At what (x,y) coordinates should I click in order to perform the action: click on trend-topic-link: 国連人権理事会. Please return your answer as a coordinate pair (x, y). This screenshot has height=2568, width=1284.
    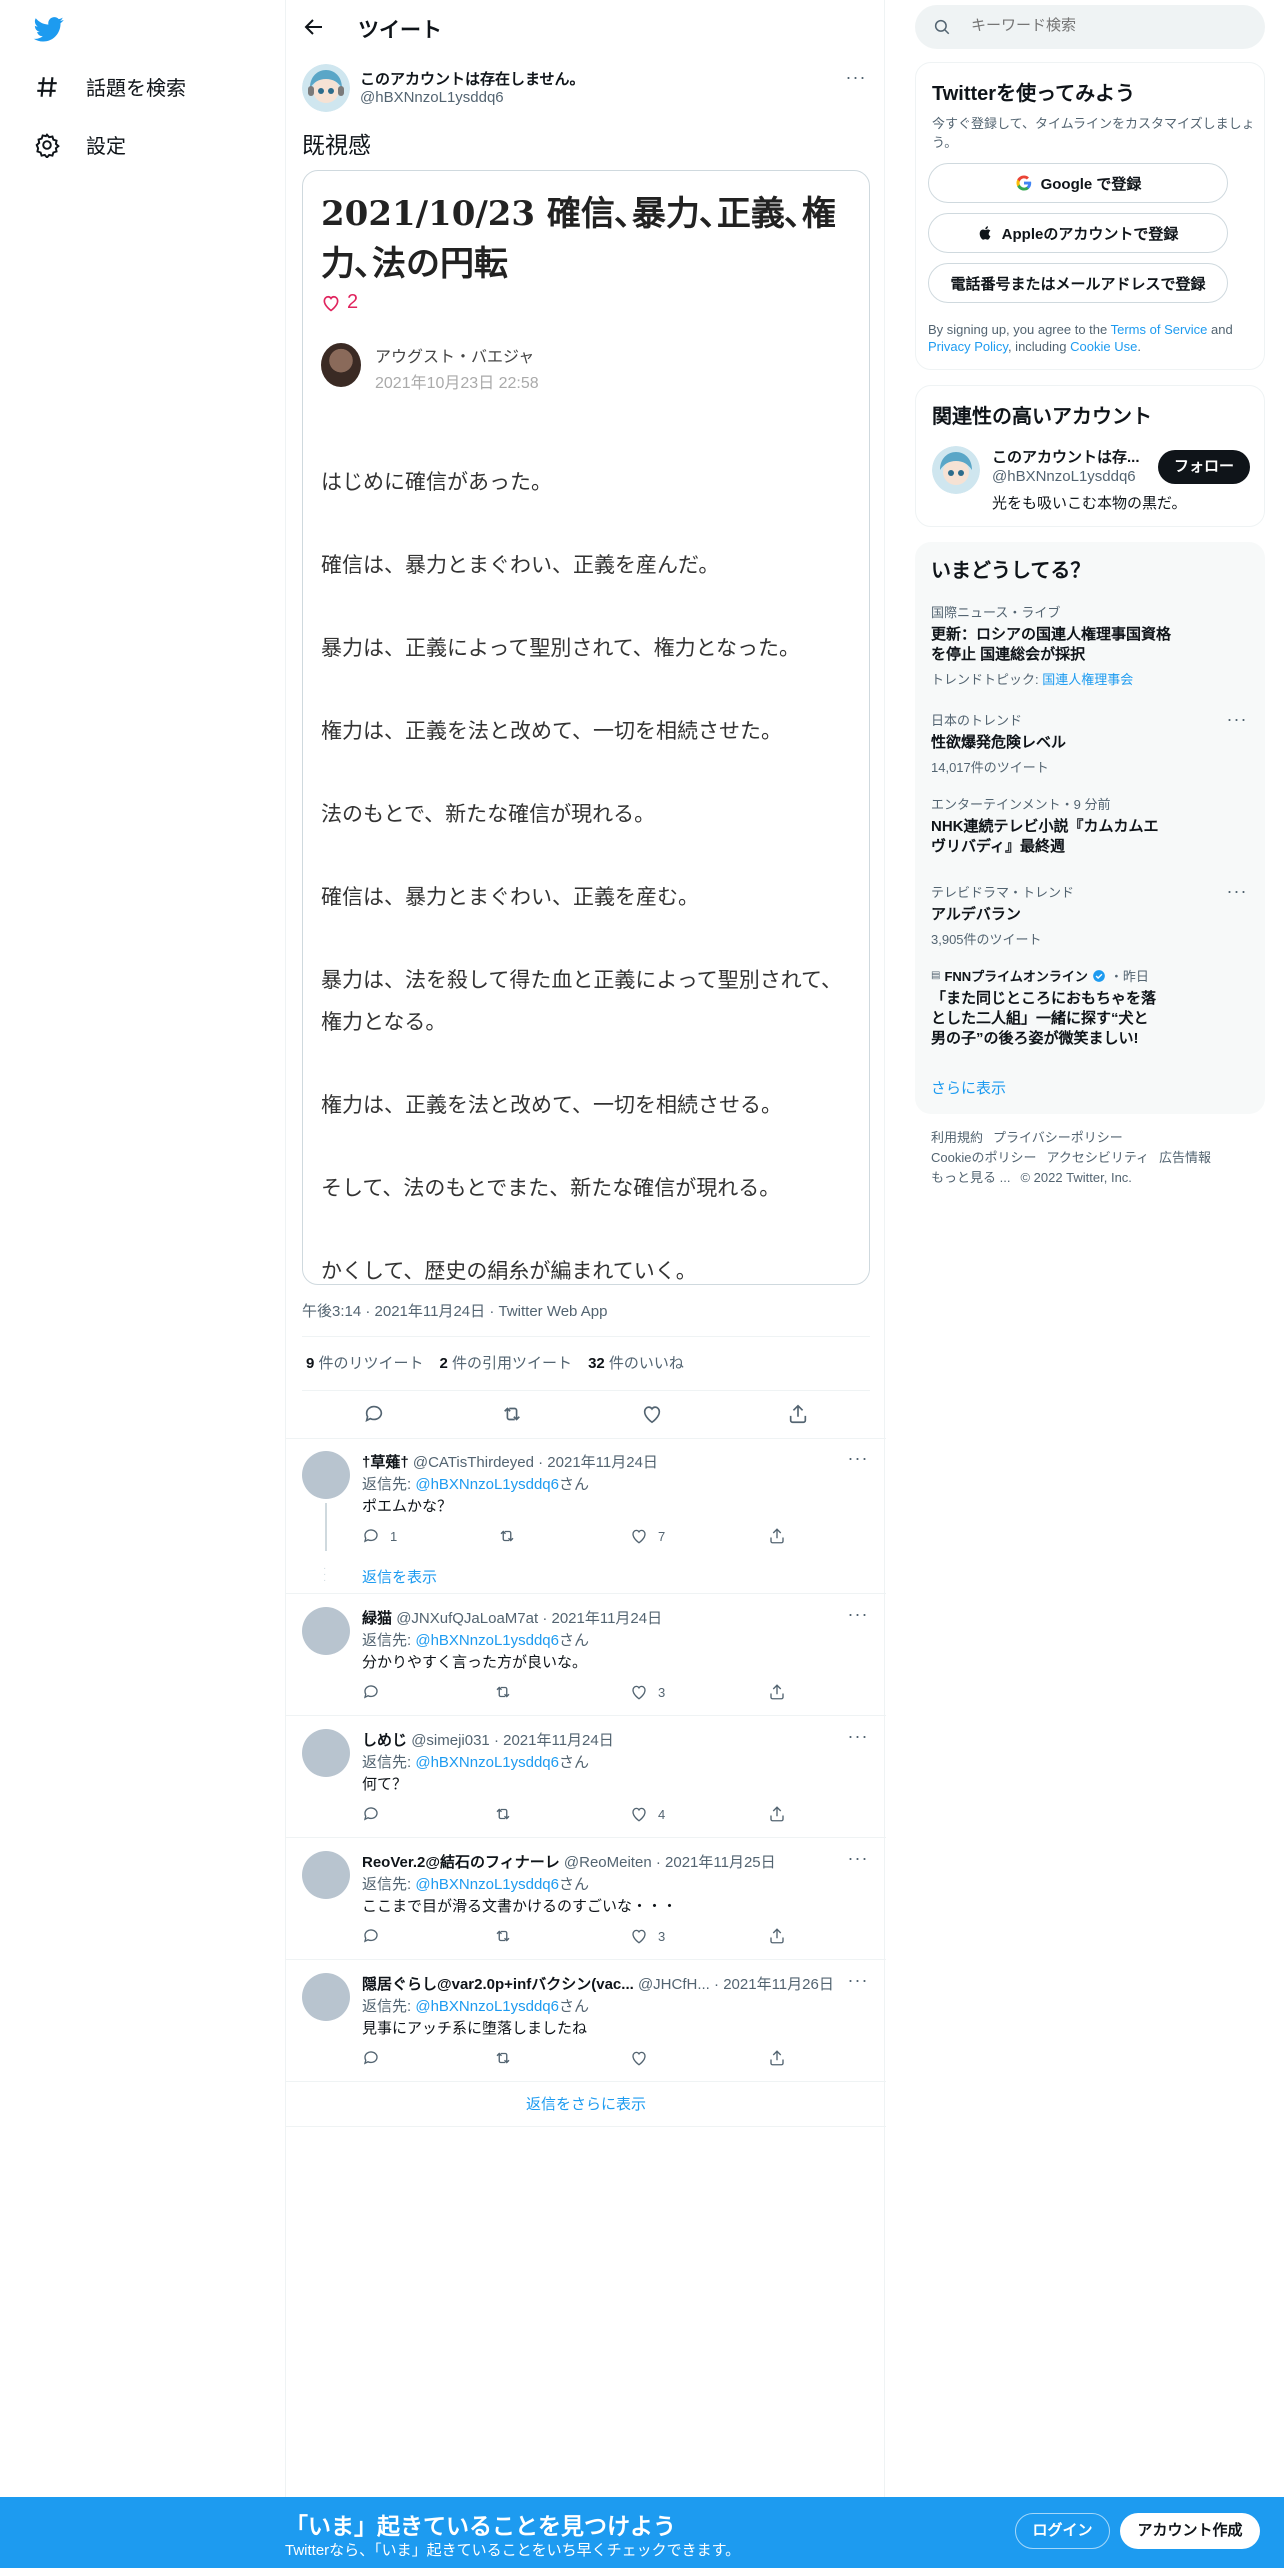
    Looking at the image, I should click on (1087, 679).